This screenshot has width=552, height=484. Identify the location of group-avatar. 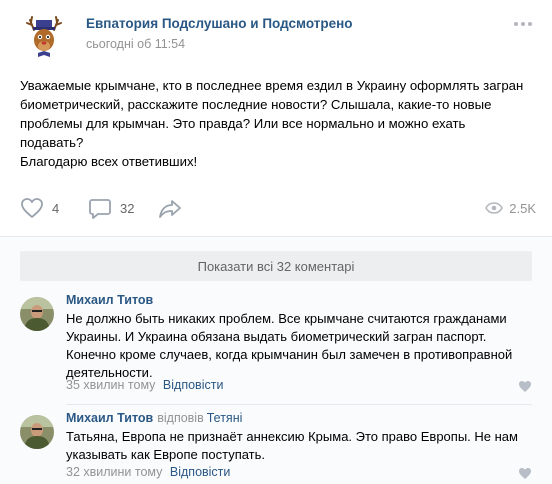
(44, 36).